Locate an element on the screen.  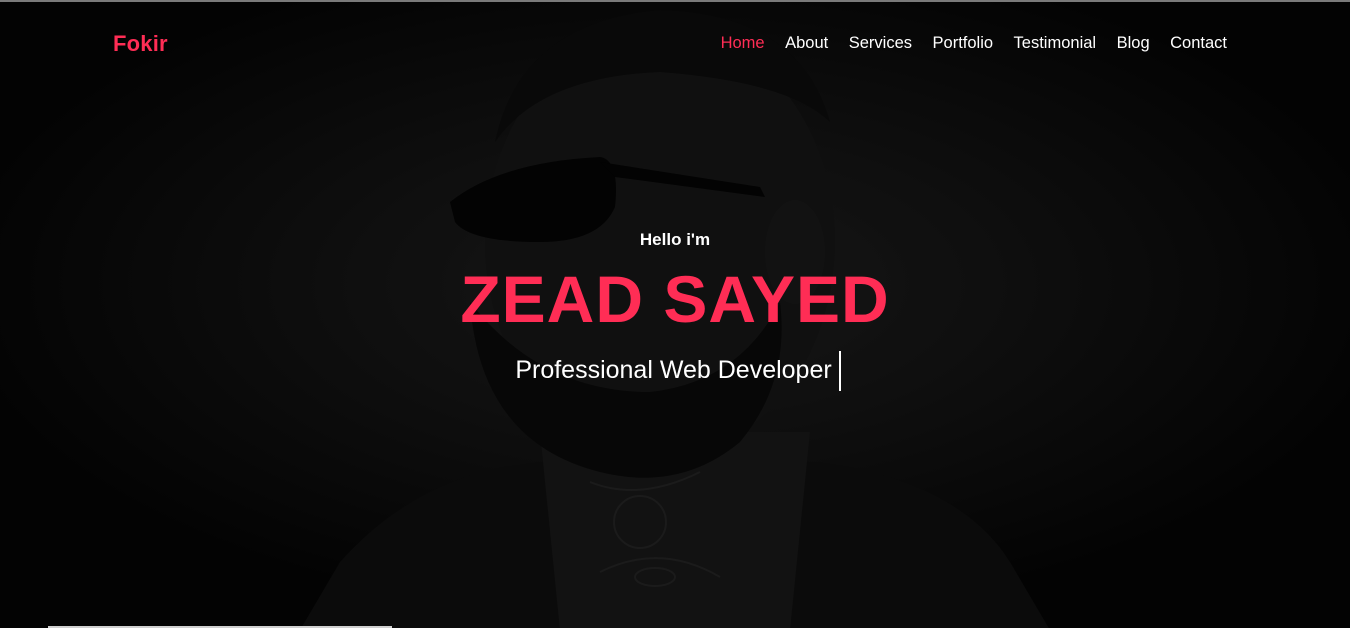
hero-name: ZEAD SAYED is located at coordinates (675, 299).